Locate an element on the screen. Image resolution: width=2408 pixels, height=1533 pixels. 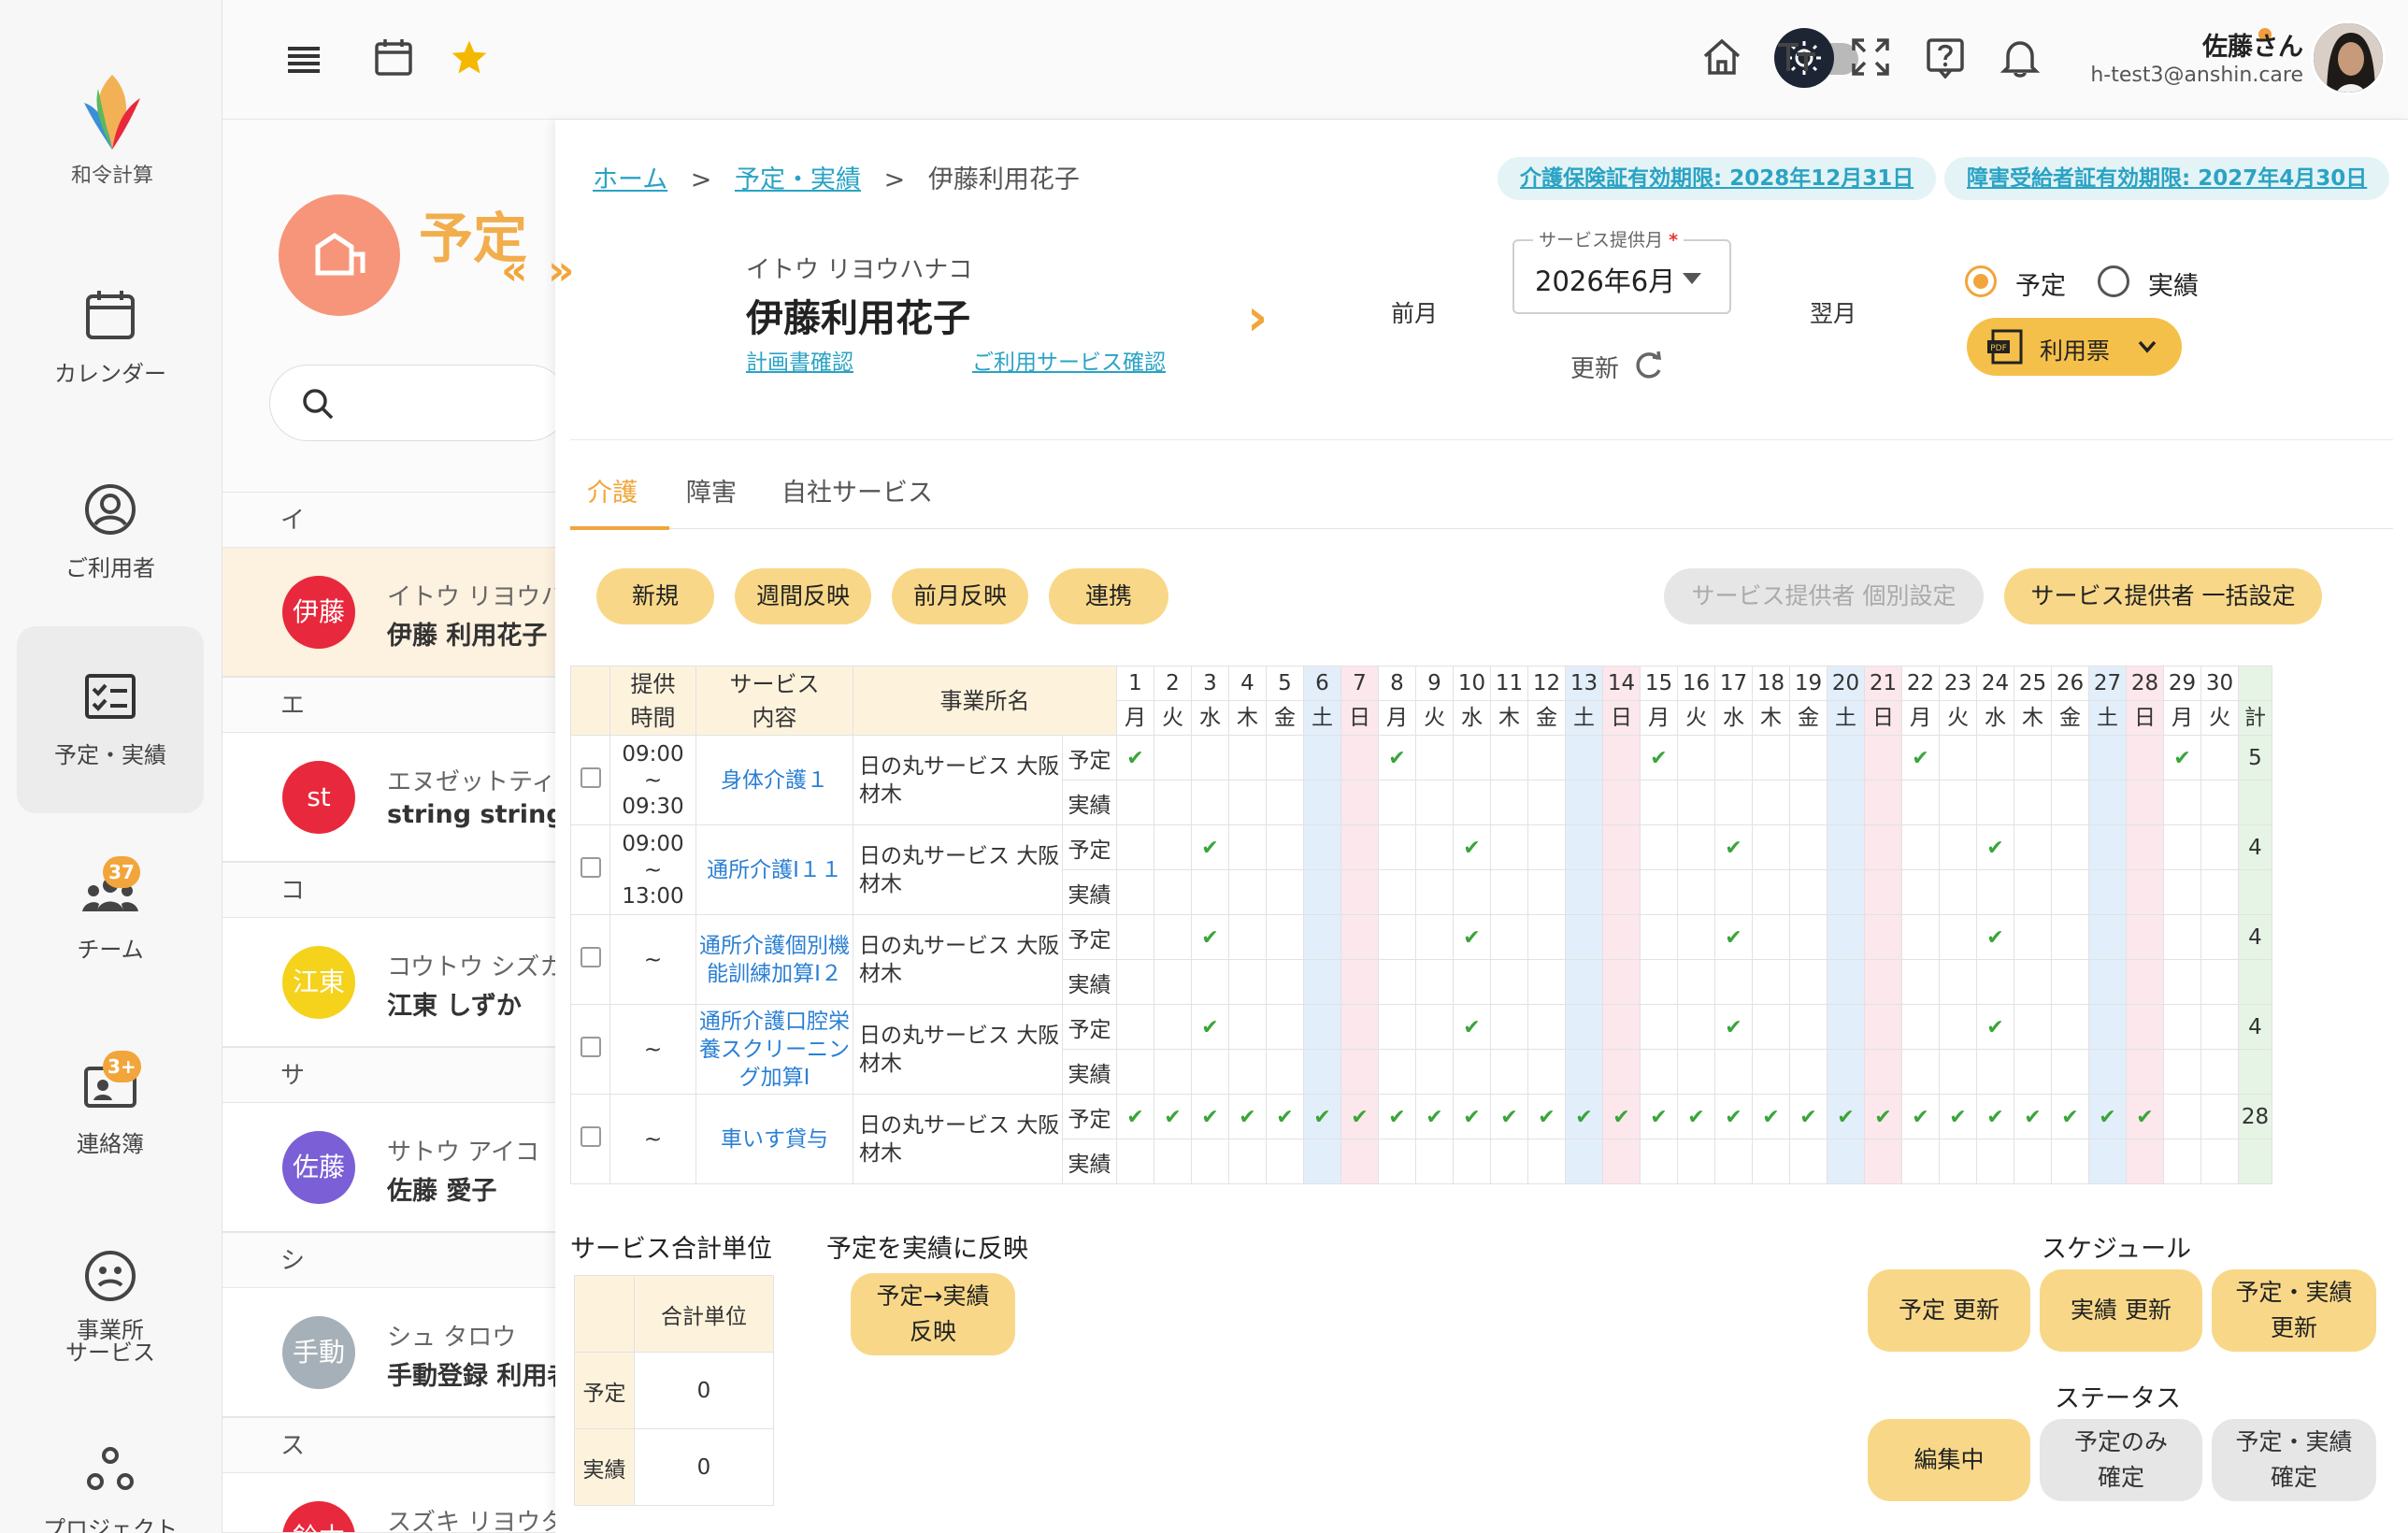
insurance-expiry-pill: 介護保険証有効期限: 2028年12月31日 is located at coordinates (1717, 178).